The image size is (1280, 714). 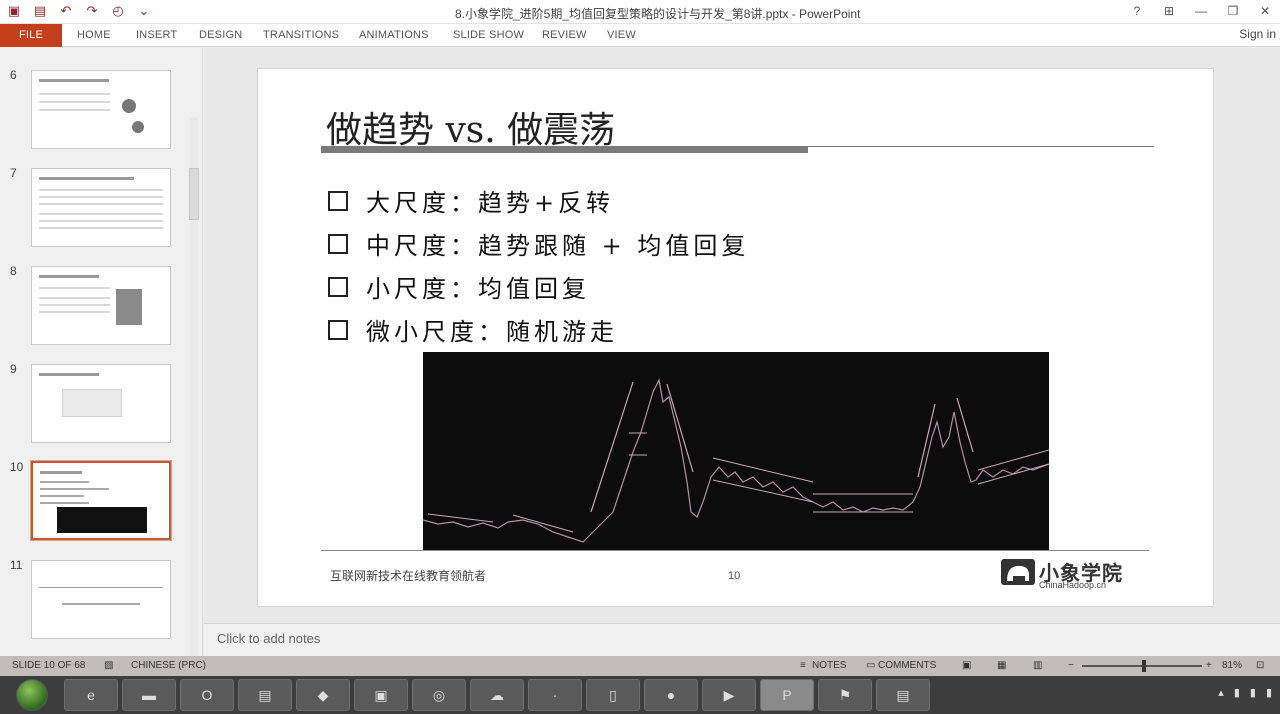 I want to click on notes-button: NOTES, so click(x=829, y=665).